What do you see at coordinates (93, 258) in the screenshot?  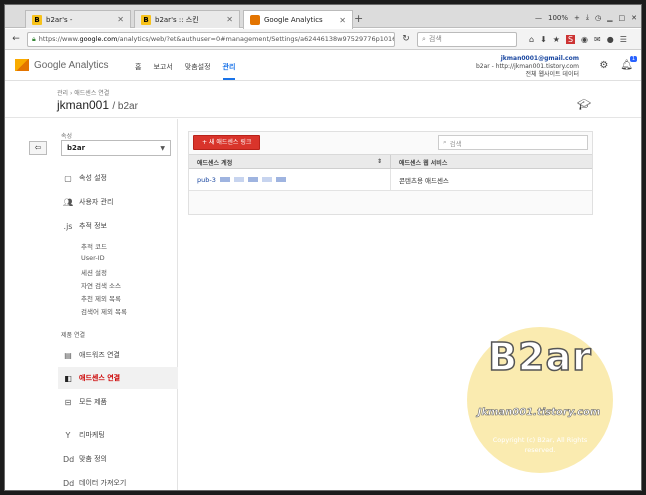 I see `sidebar-subitem-user-id: User-ID` at bounding box center [93, 258].